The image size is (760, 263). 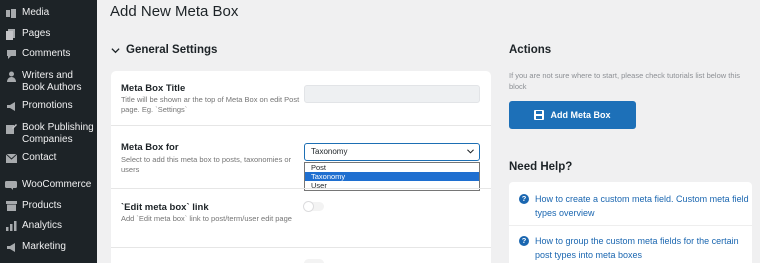 I want to click on products-icon, so click(x=11, y=206).